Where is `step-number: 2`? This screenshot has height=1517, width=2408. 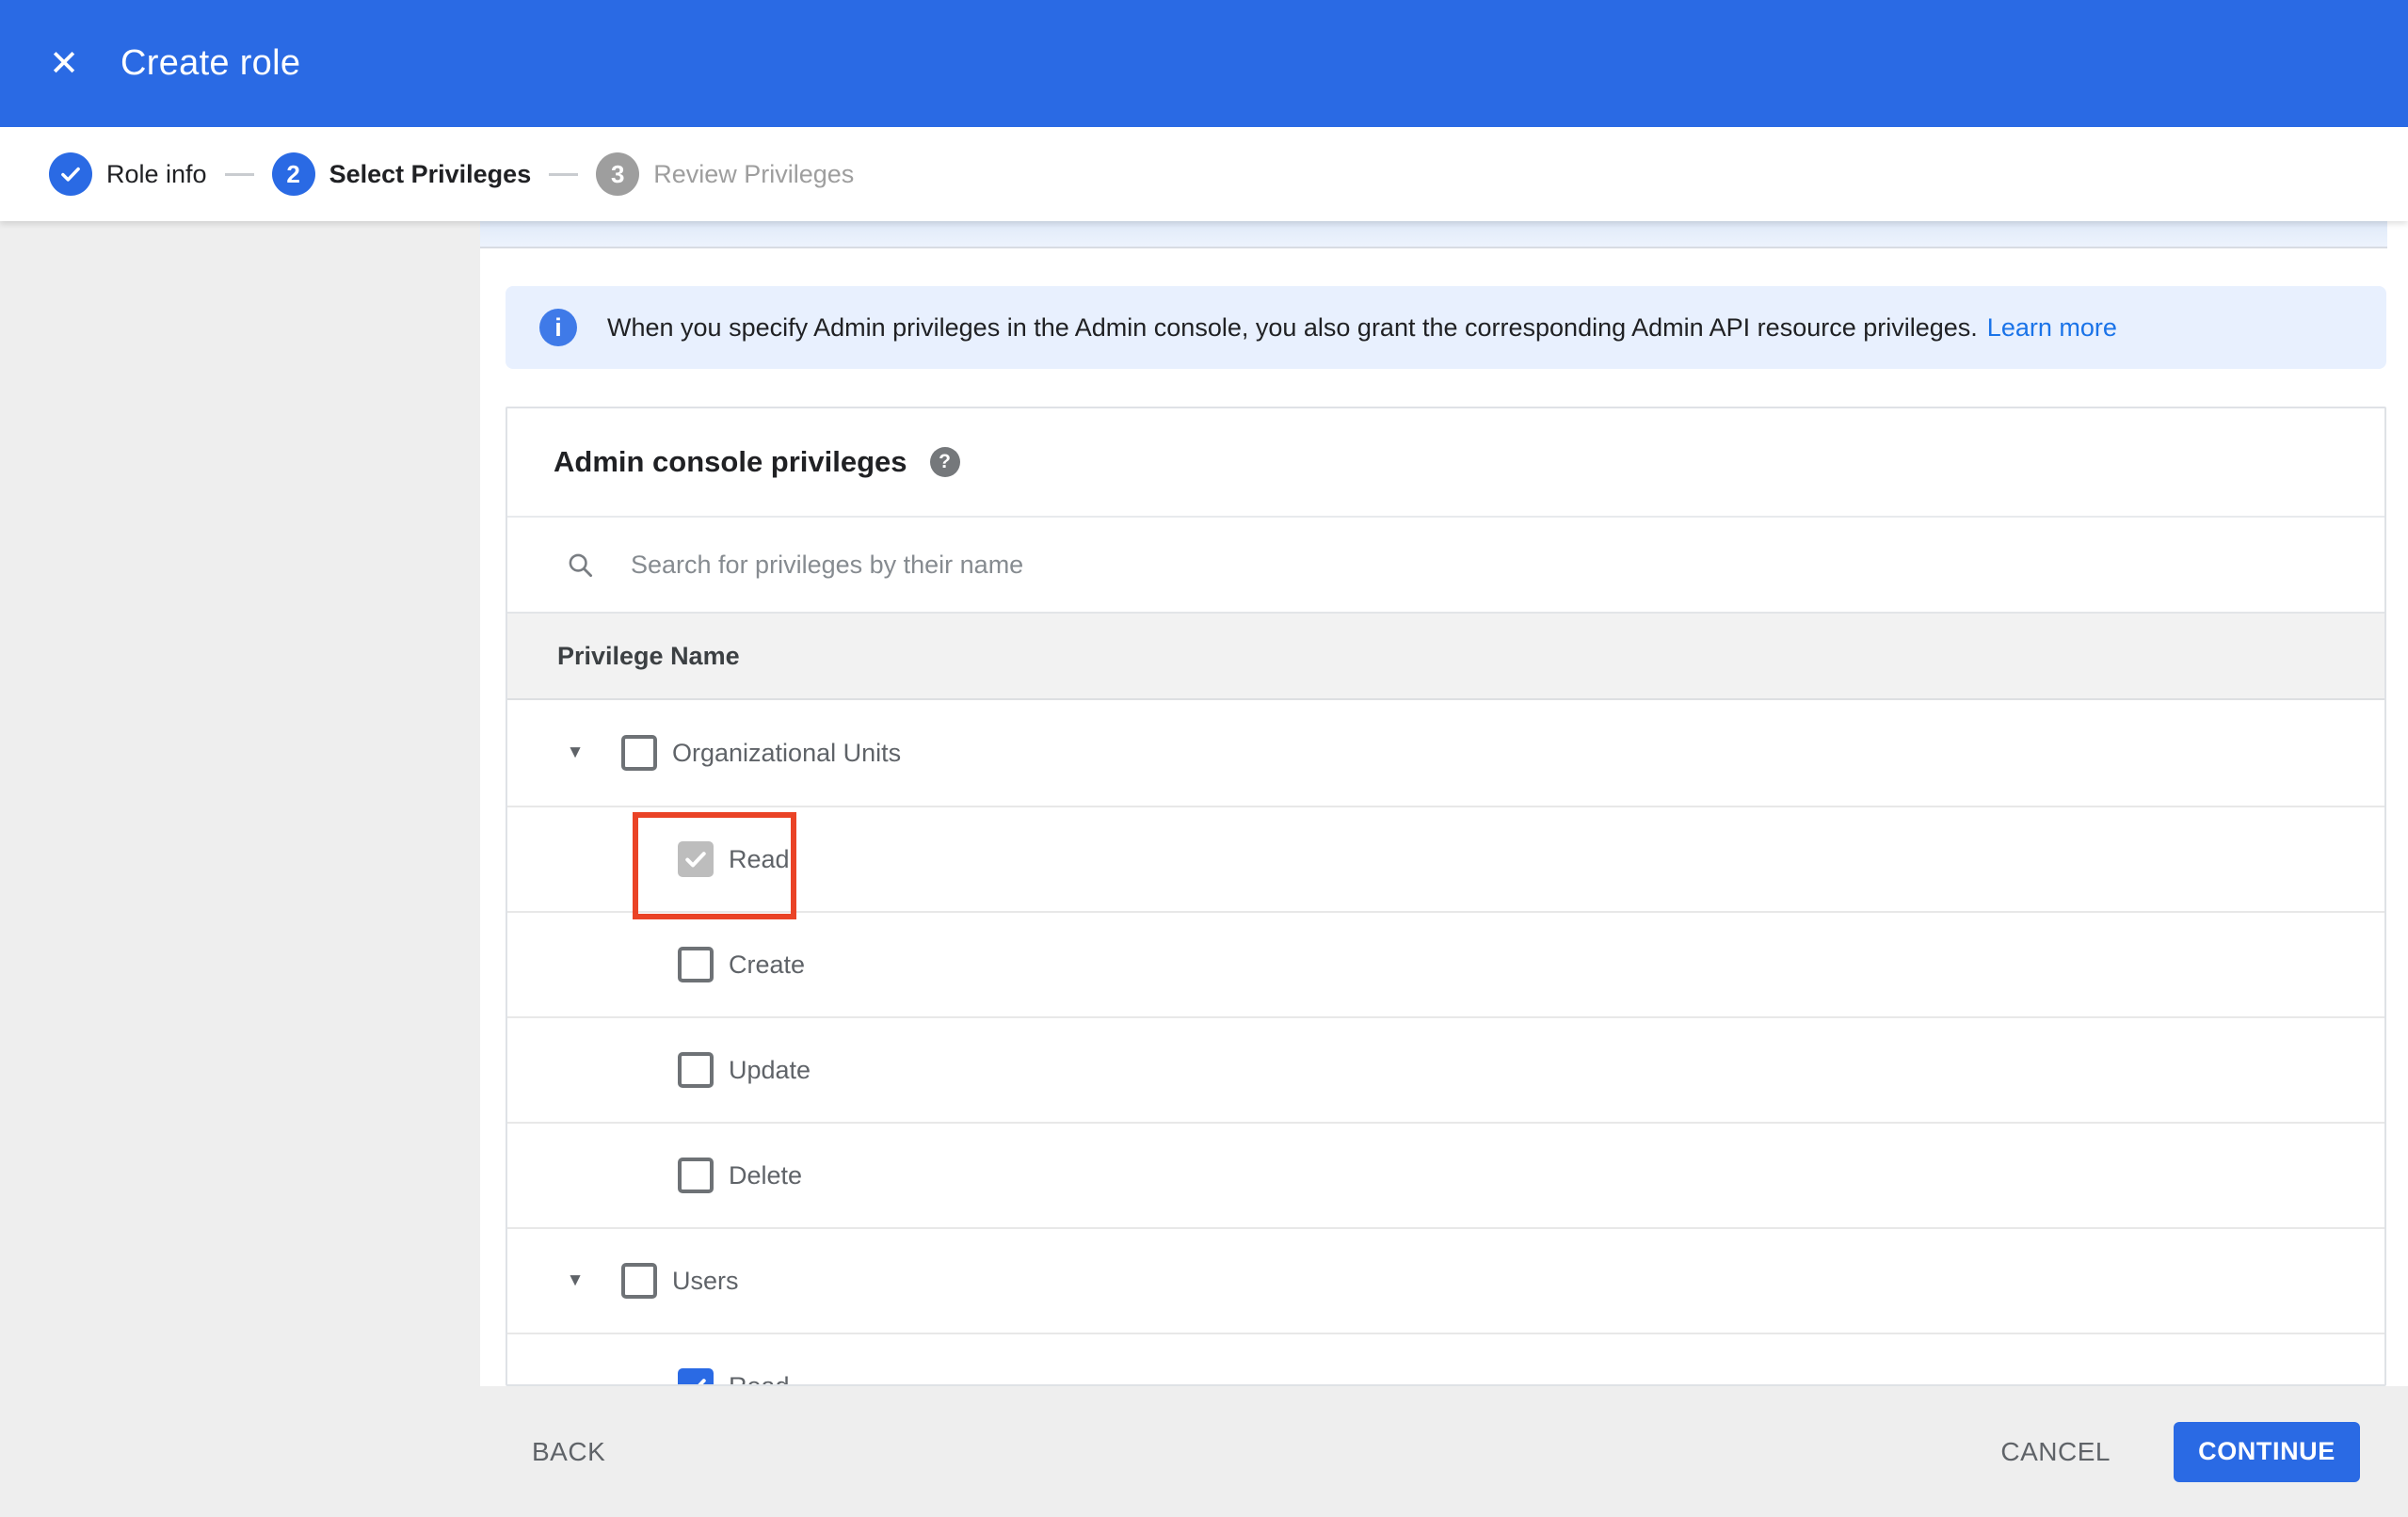
step-number: 2 is located at coordinates (293, 174).